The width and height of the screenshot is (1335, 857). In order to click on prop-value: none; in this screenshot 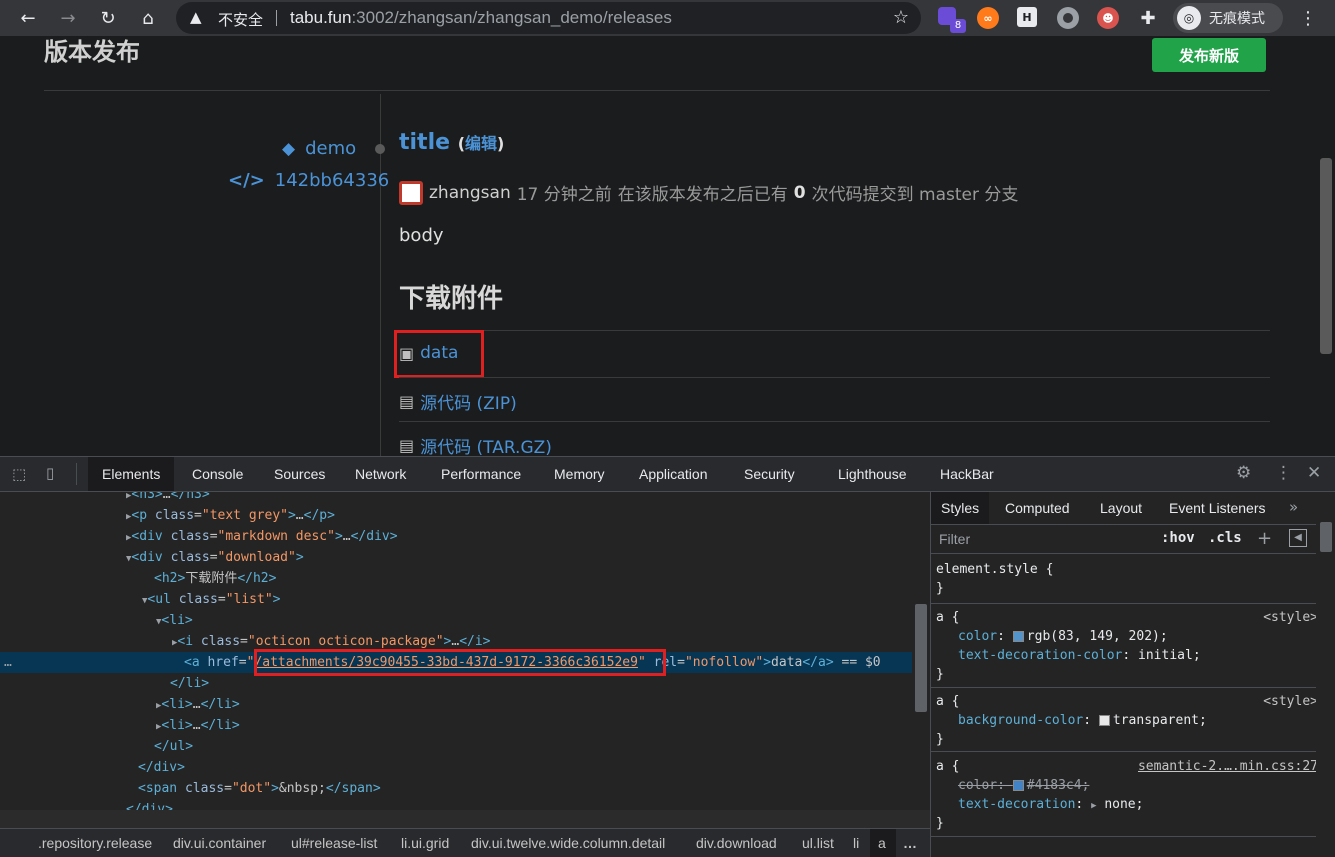, I will do `click(1123, 804)`.